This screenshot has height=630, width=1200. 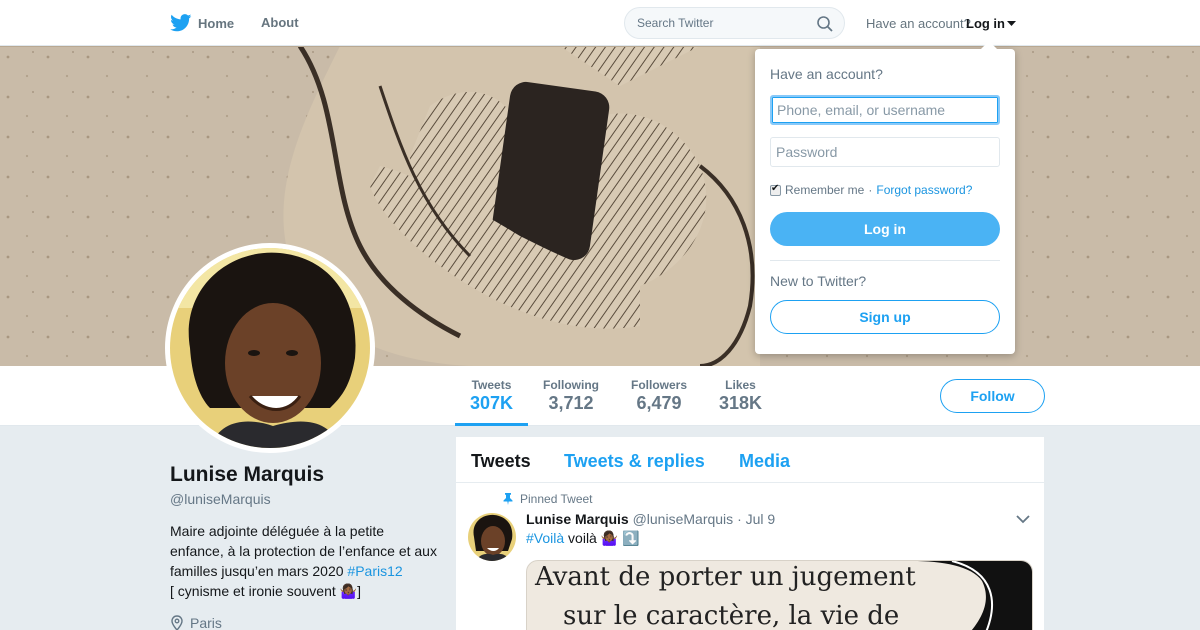 What do you see at coordinates (761, 519) in the screenshot?
I see `tweet-date: Jul 9` at bounding box center [761, 519].